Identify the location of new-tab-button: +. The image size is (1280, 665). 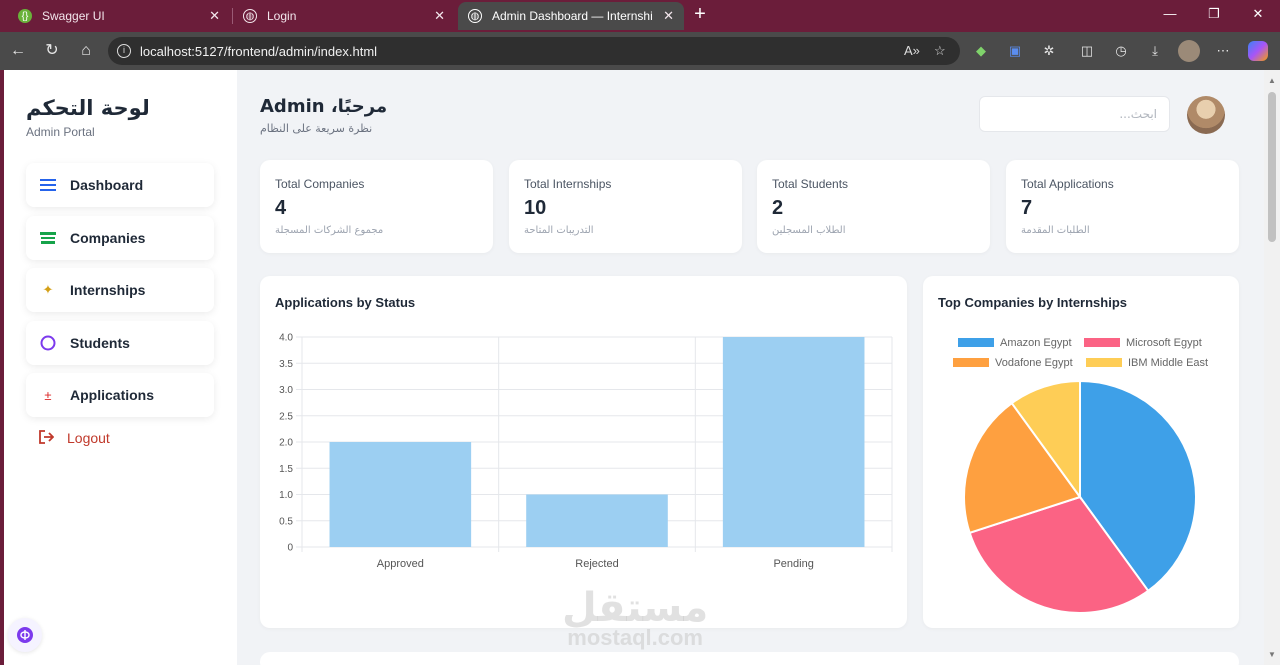
(700, 15).